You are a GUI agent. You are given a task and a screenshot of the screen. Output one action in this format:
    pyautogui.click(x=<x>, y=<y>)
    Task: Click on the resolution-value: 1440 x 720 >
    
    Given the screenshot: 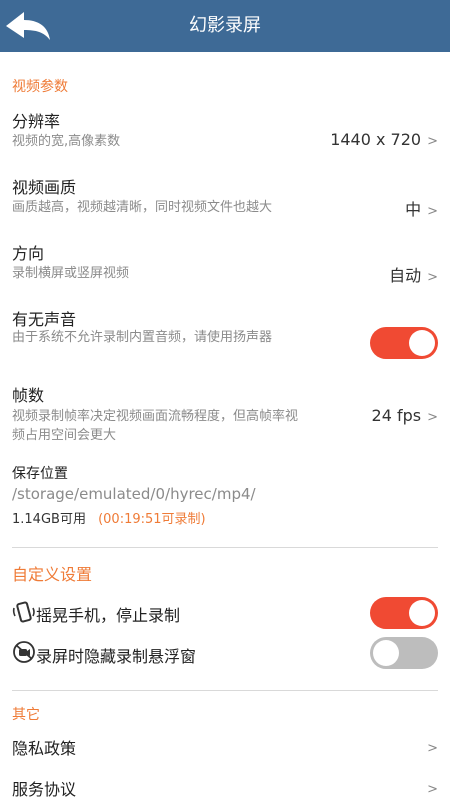 What is the action you would take?
    pyautogui.click(x=384, y=139)
    